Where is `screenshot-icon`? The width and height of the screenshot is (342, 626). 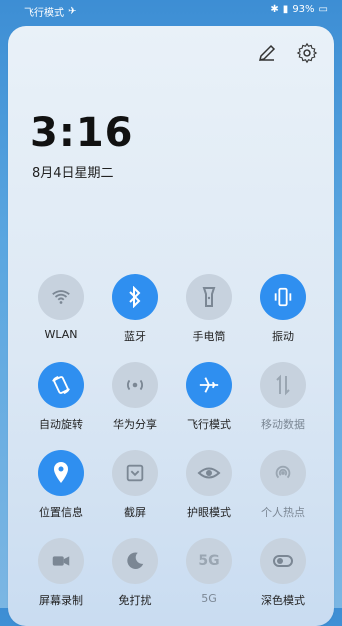 screenshot-icon is located at coordinates (135, 473).